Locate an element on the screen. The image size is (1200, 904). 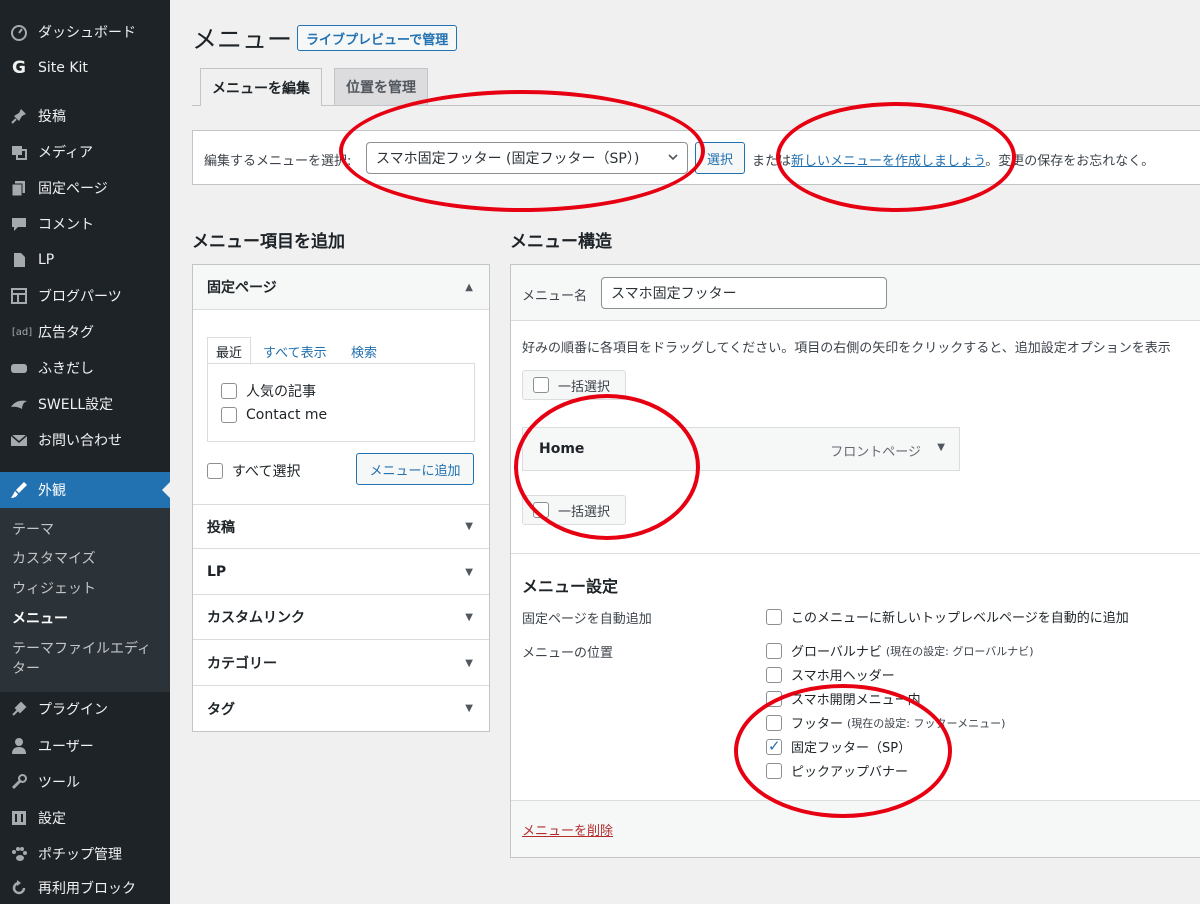
submenu-item-widgets: ウィジェット is located at coordinates (87, 589).